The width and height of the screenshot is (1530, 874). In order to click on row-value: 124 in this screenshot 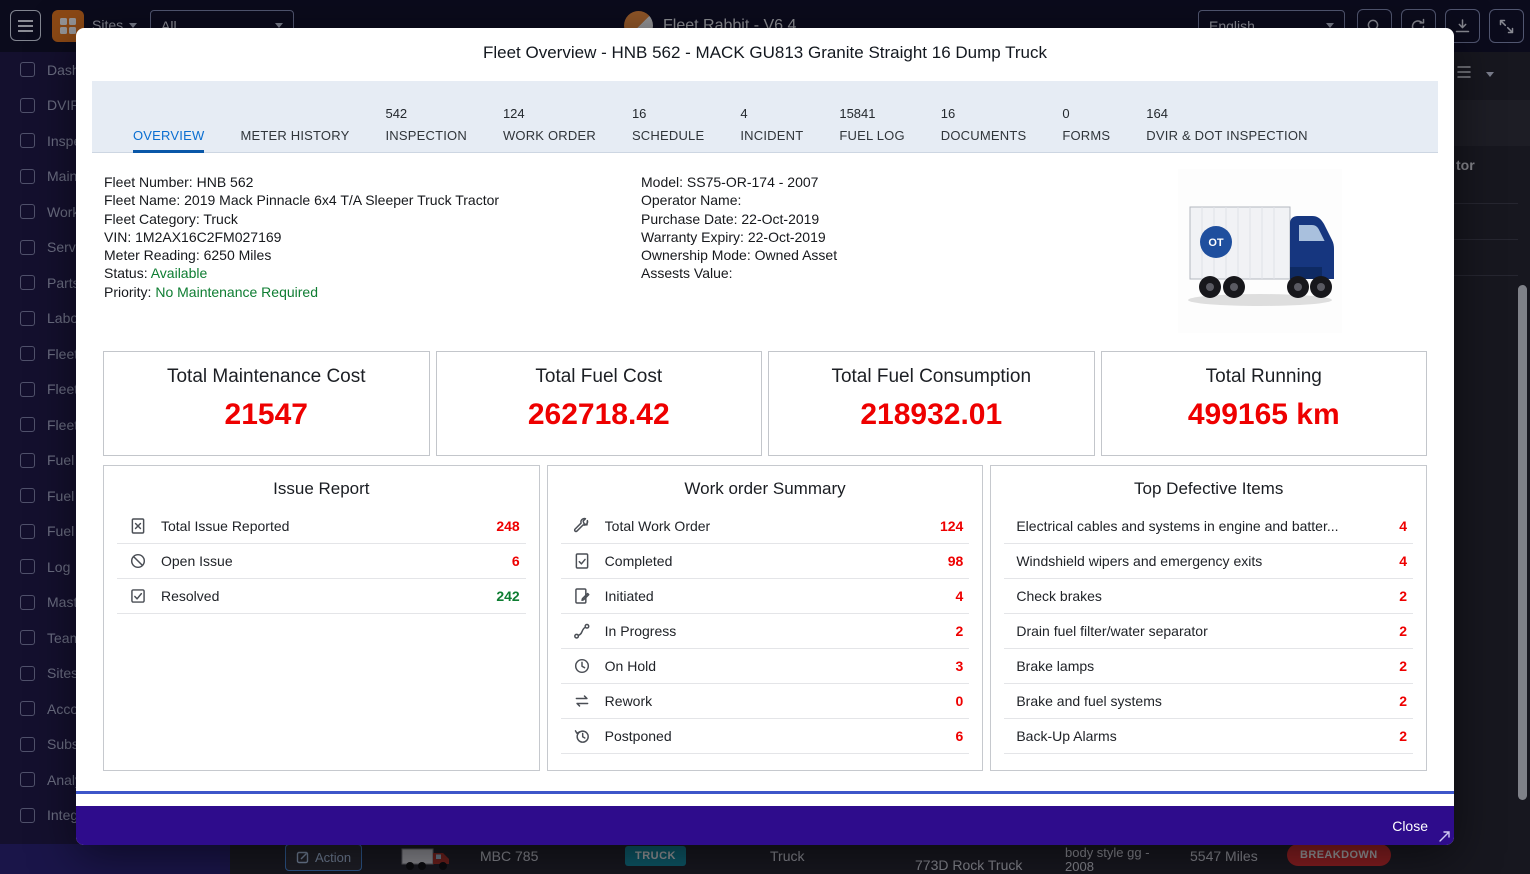, I will do `click(951, 526)`.